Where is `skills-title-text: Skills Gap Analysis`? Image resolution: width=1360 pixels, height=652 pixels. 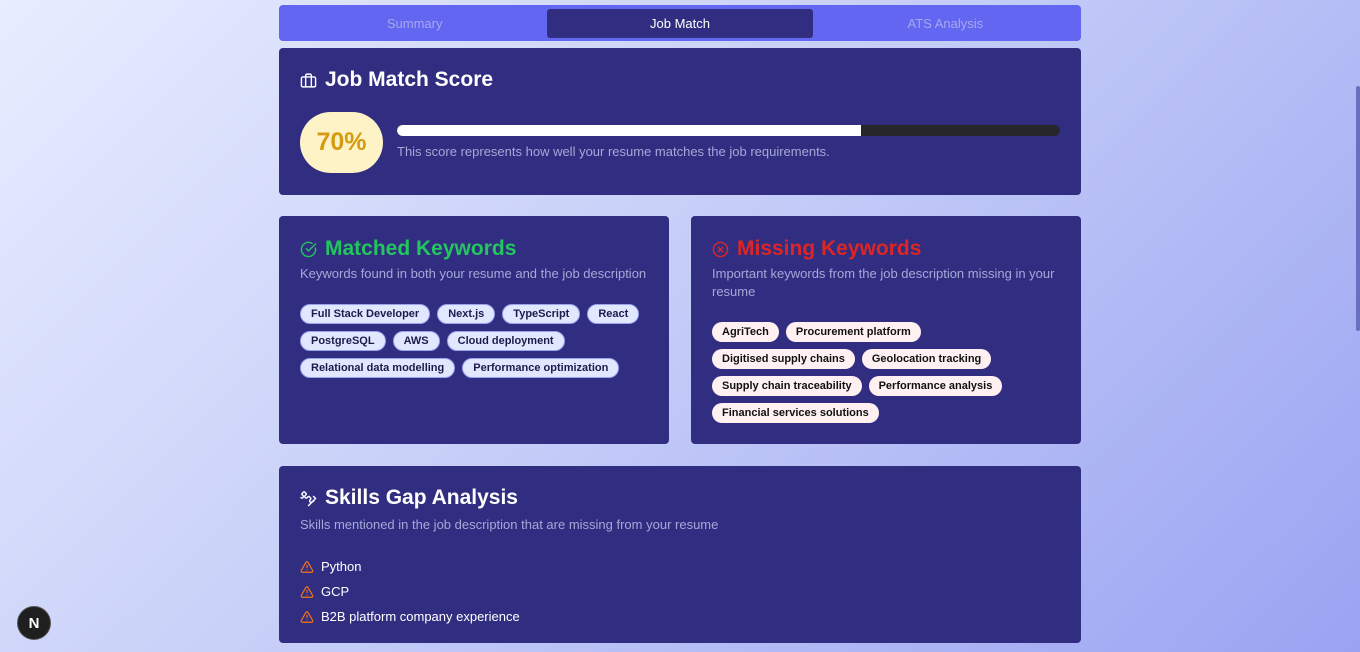
skills-title-text: Skills Gap Analysis is located at coordinates (421, 497).